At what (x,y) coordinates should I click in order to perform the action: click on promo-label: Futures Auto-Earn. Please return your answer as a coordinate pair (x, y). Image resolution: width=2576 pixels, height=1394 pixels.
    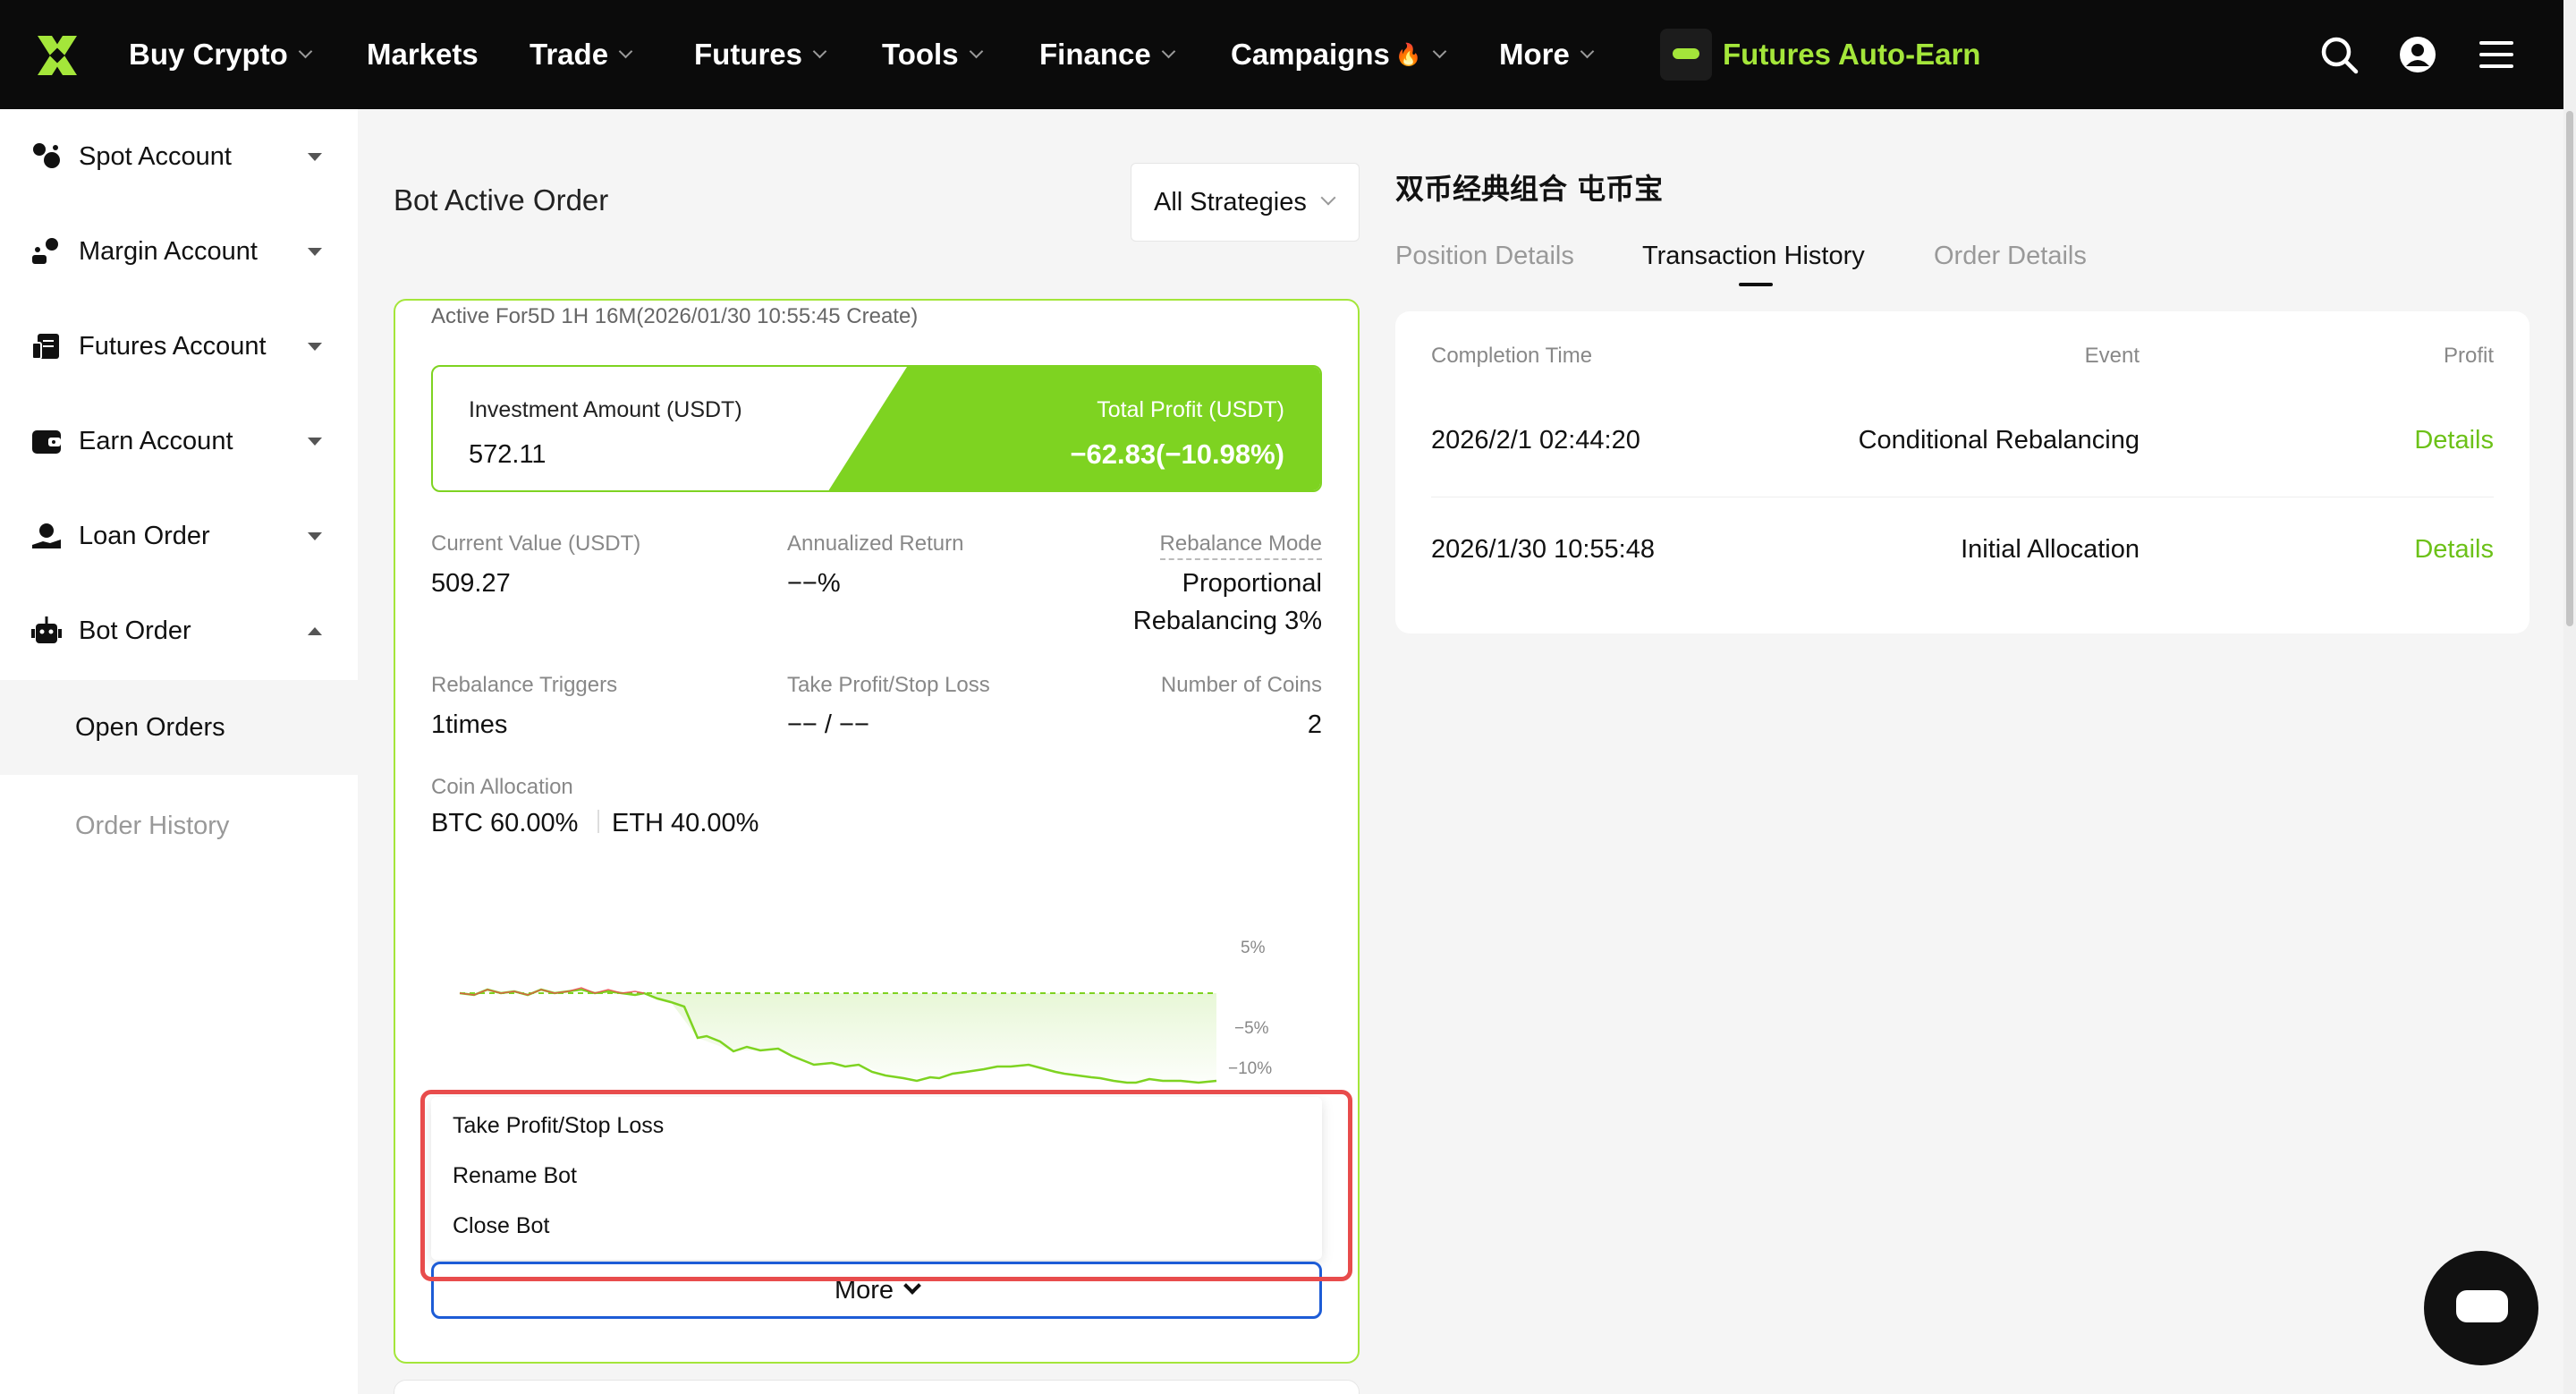
    Looking at the image, I should click on (1852, 54).